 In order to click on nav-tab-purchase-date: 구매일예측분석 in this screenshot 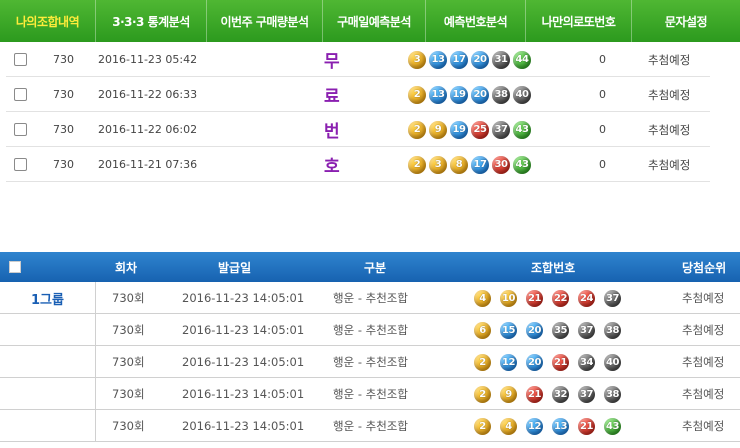, I will do `click(374, 21)`.